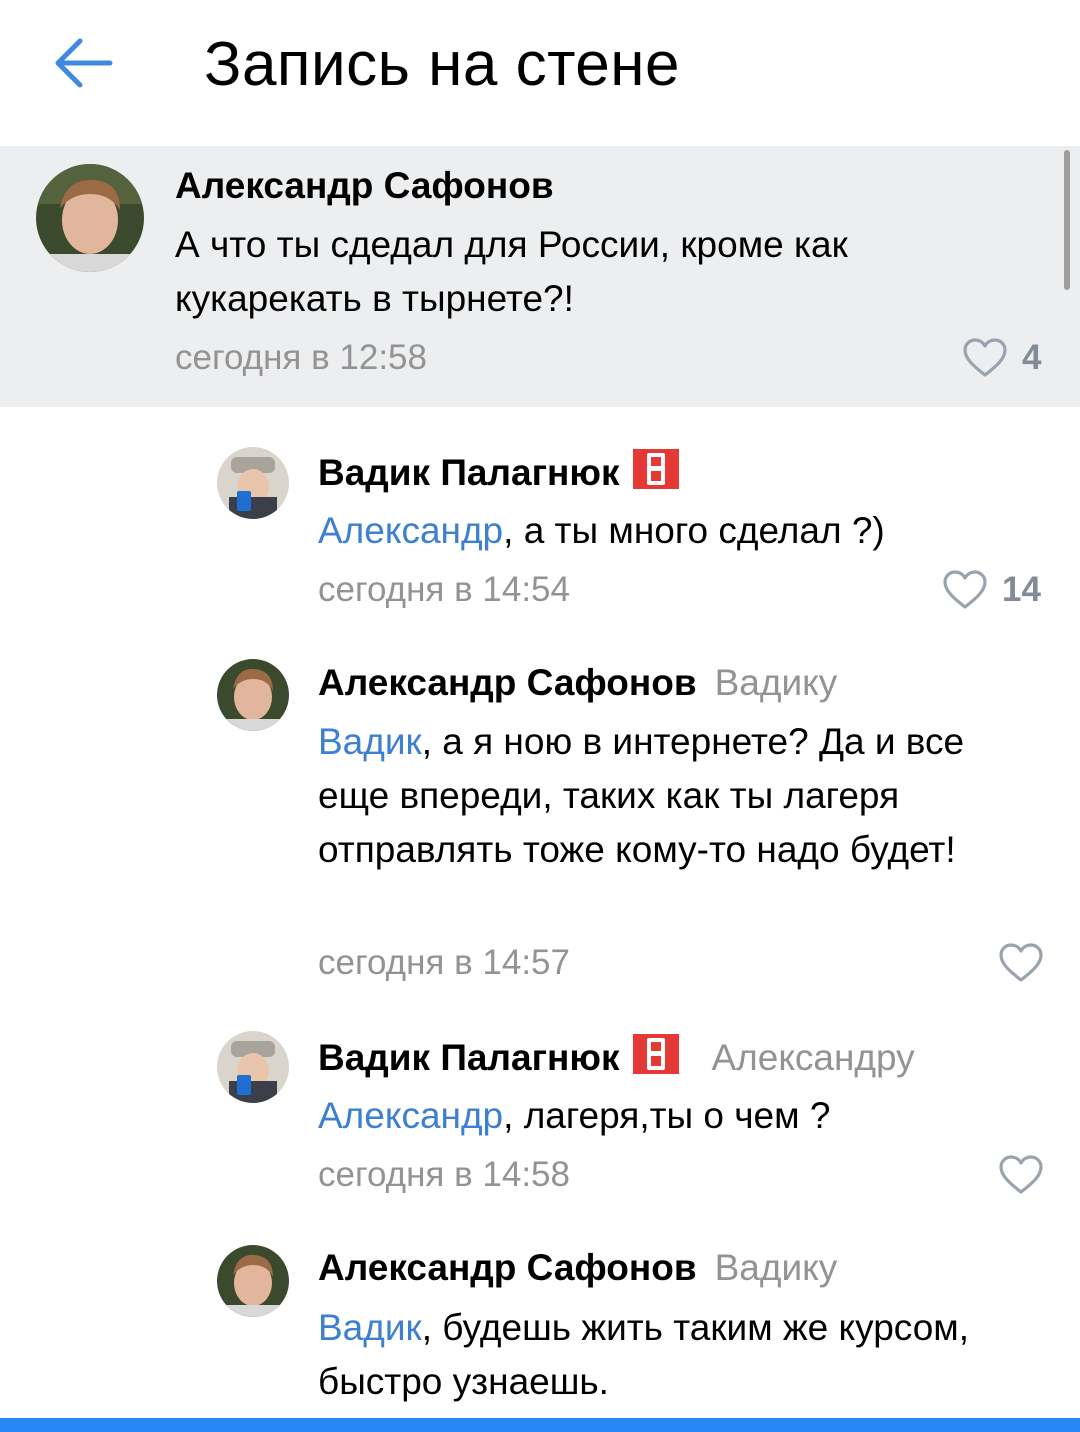 The height and width of the screenshot is (1432, 1080). I want to click on bottom-accent-bar, so click(540, 1425).